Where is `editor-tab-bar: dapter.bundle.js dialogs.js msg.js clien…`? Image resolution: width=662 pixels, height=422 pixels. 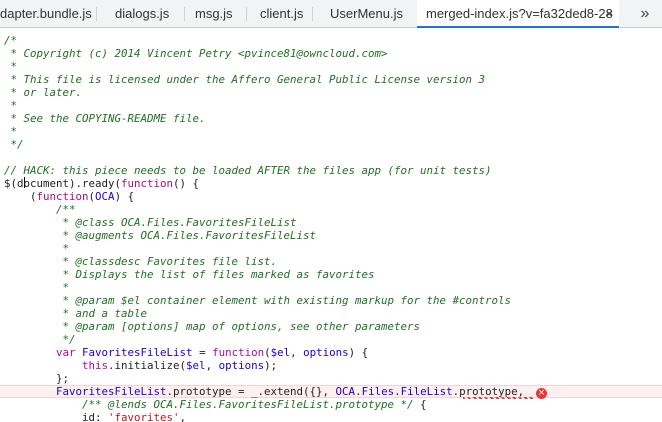
editor-tab-bar: dapter.bundle.js dialogs.js msg.js clien… is located at coordinates (331, 14).